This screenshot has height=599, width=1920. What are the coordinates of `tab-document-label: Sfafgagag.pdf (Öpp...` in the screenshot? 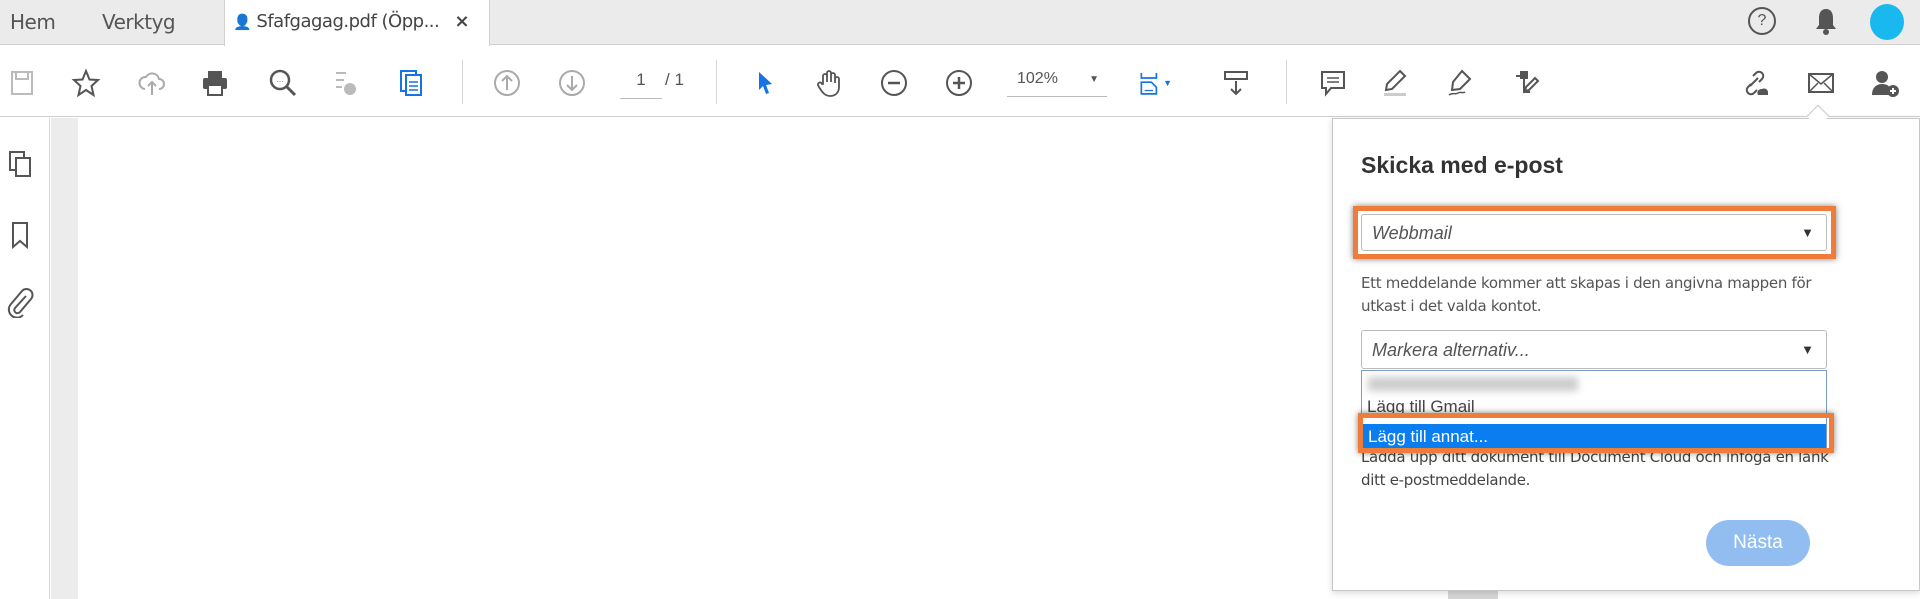 It's located at (348, 21).